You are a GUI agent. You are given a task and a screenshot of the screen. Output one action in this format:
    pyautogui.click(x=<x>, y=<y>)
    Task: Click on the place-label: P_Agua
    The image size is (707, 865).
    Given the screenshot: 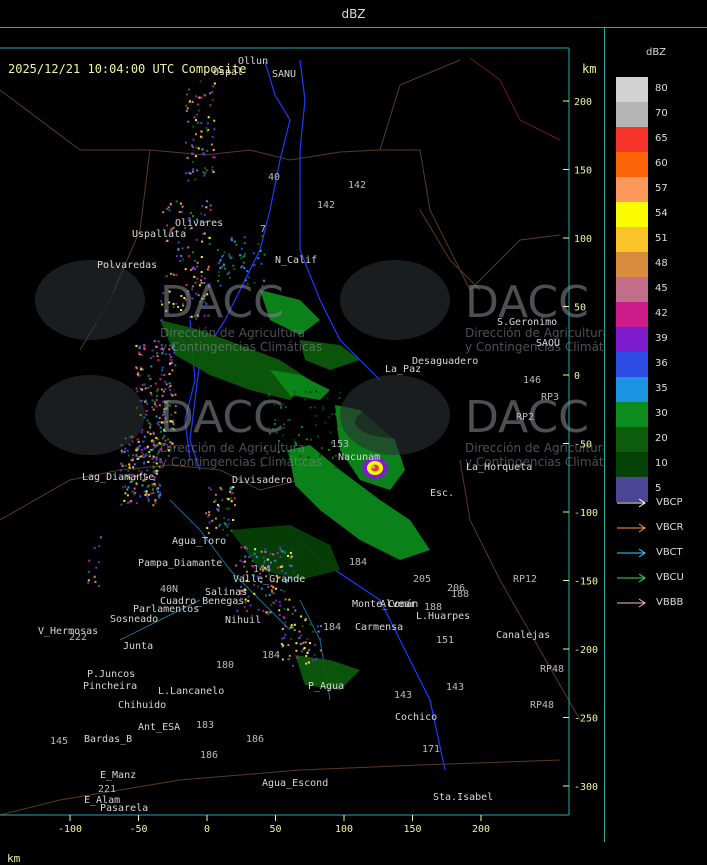 What is the action you would take?
    pyautogui.click(x=326, y=686)
    